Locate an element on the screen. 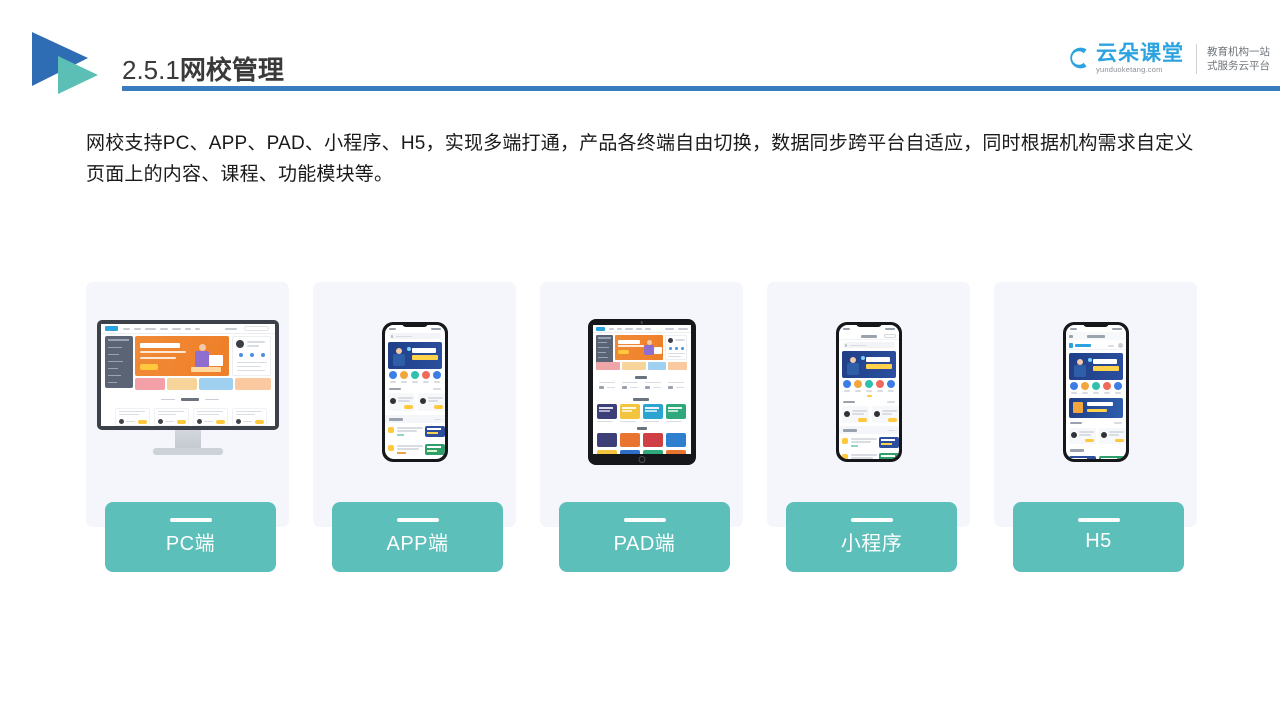 This screenshot has width=1280, height=720. device-mockup-desktop is located at coordinates (187, 392).